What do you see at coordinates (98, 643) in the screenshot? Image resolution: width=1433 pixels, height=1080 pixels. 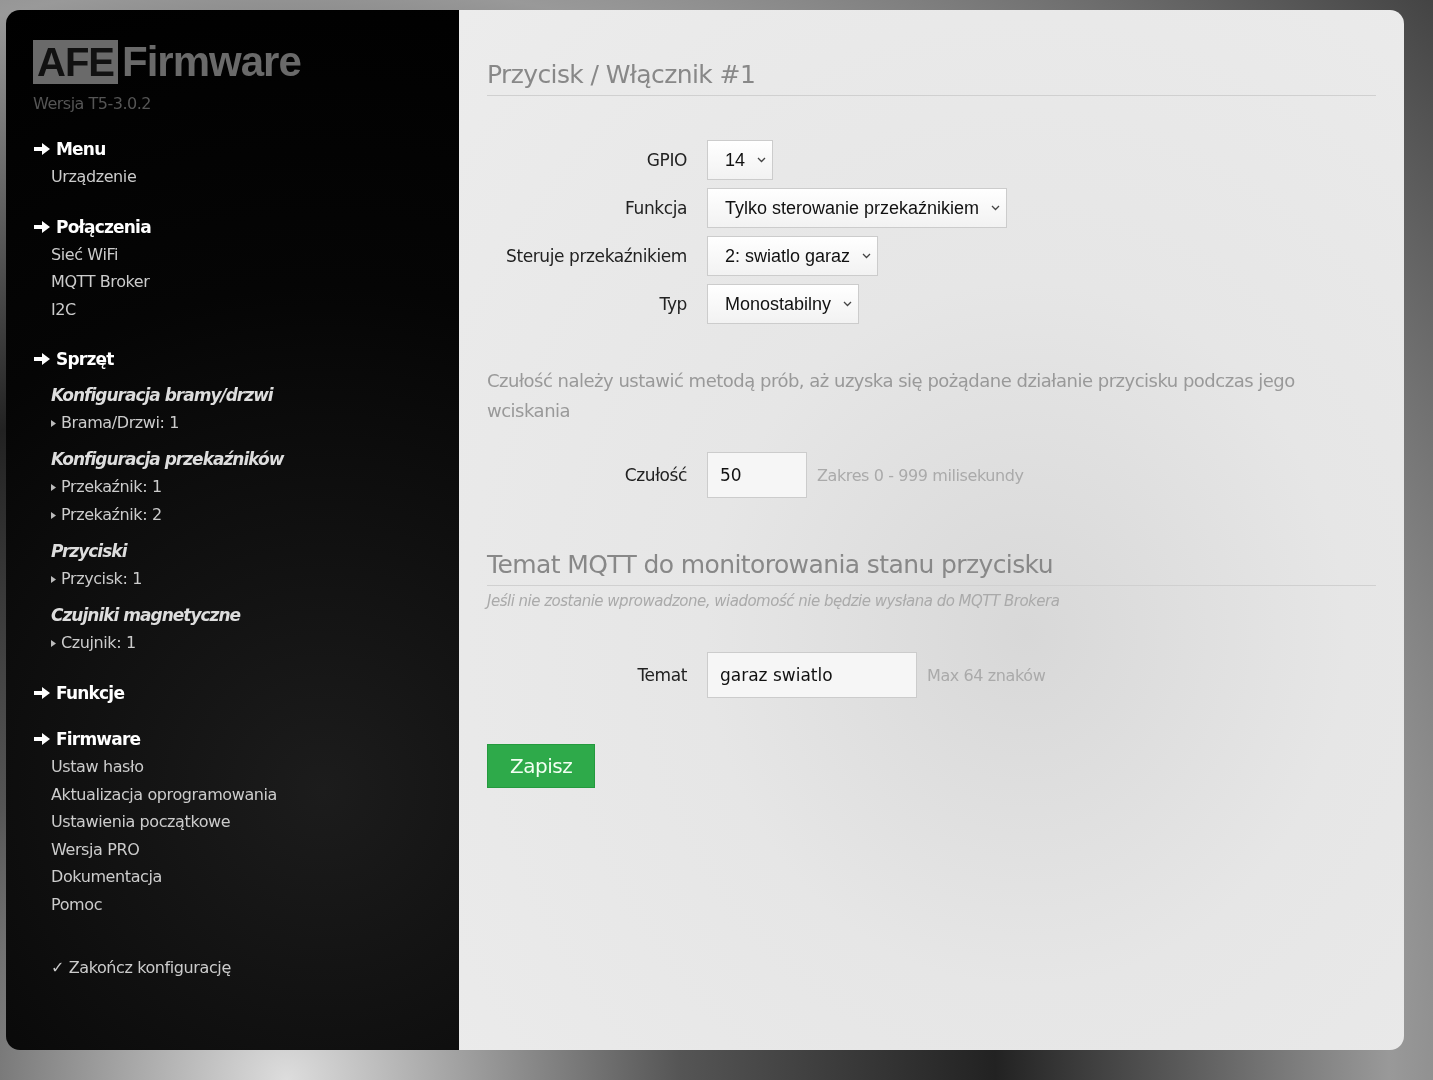 I see `sidebar-link: Czujnik: 1` at bounding box center [98, 643].